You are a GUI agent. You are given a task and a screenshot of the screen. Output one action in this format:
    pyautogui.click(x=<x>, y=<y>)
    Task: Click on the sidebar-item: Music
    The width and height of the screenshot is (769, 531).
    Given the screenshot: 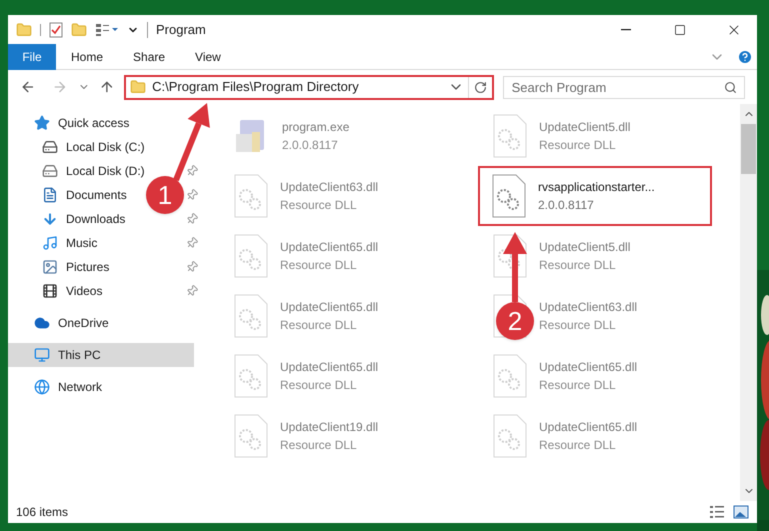 What is the action you would take?
    pyautogui.click(x=57, y=243)
    